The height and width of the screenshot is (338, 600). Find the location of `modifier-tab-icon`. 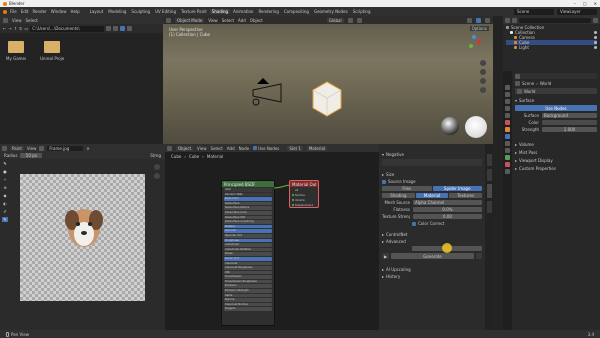

modifier-tab-icon is located at coordinates (507, 136).